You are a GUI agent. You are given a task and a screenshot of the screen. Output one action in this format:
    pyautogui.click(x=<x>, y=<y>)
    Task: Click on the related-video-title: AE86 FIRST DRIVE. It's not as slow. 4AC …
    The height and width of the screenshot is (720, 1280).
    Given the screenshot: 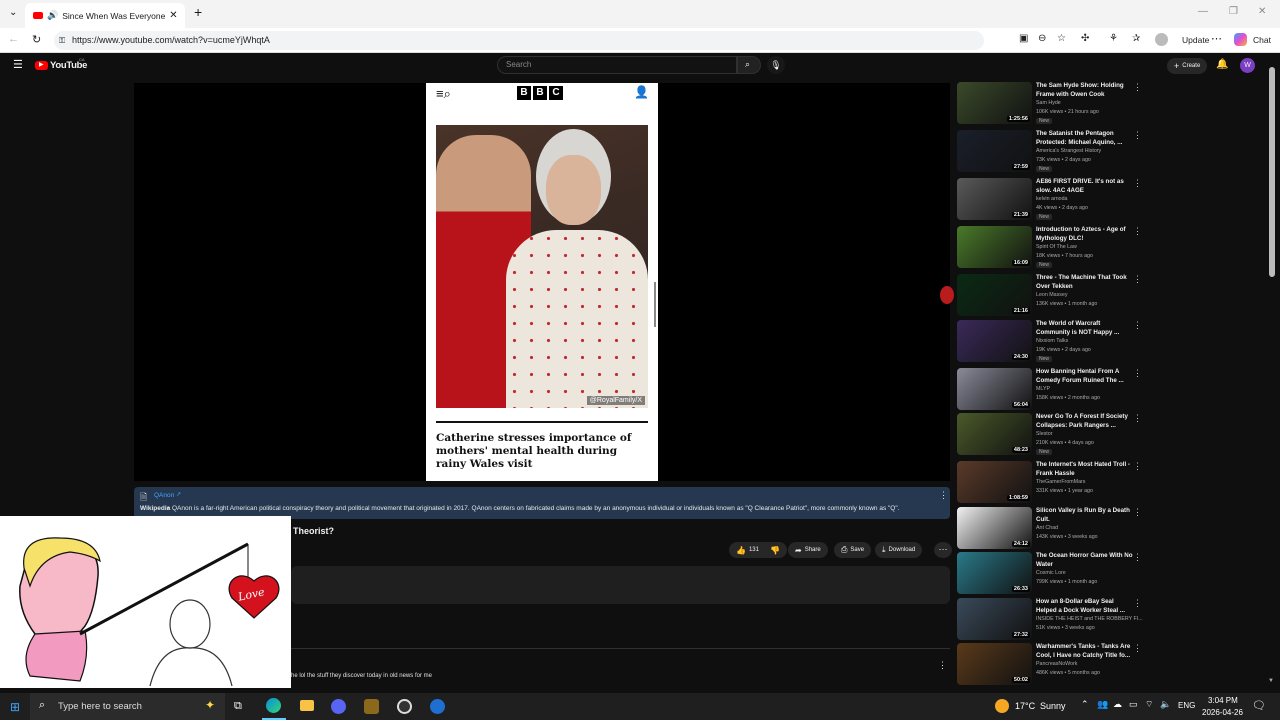 What is the action you would take?
    pyautogui.click(x=1086, y=187)
    